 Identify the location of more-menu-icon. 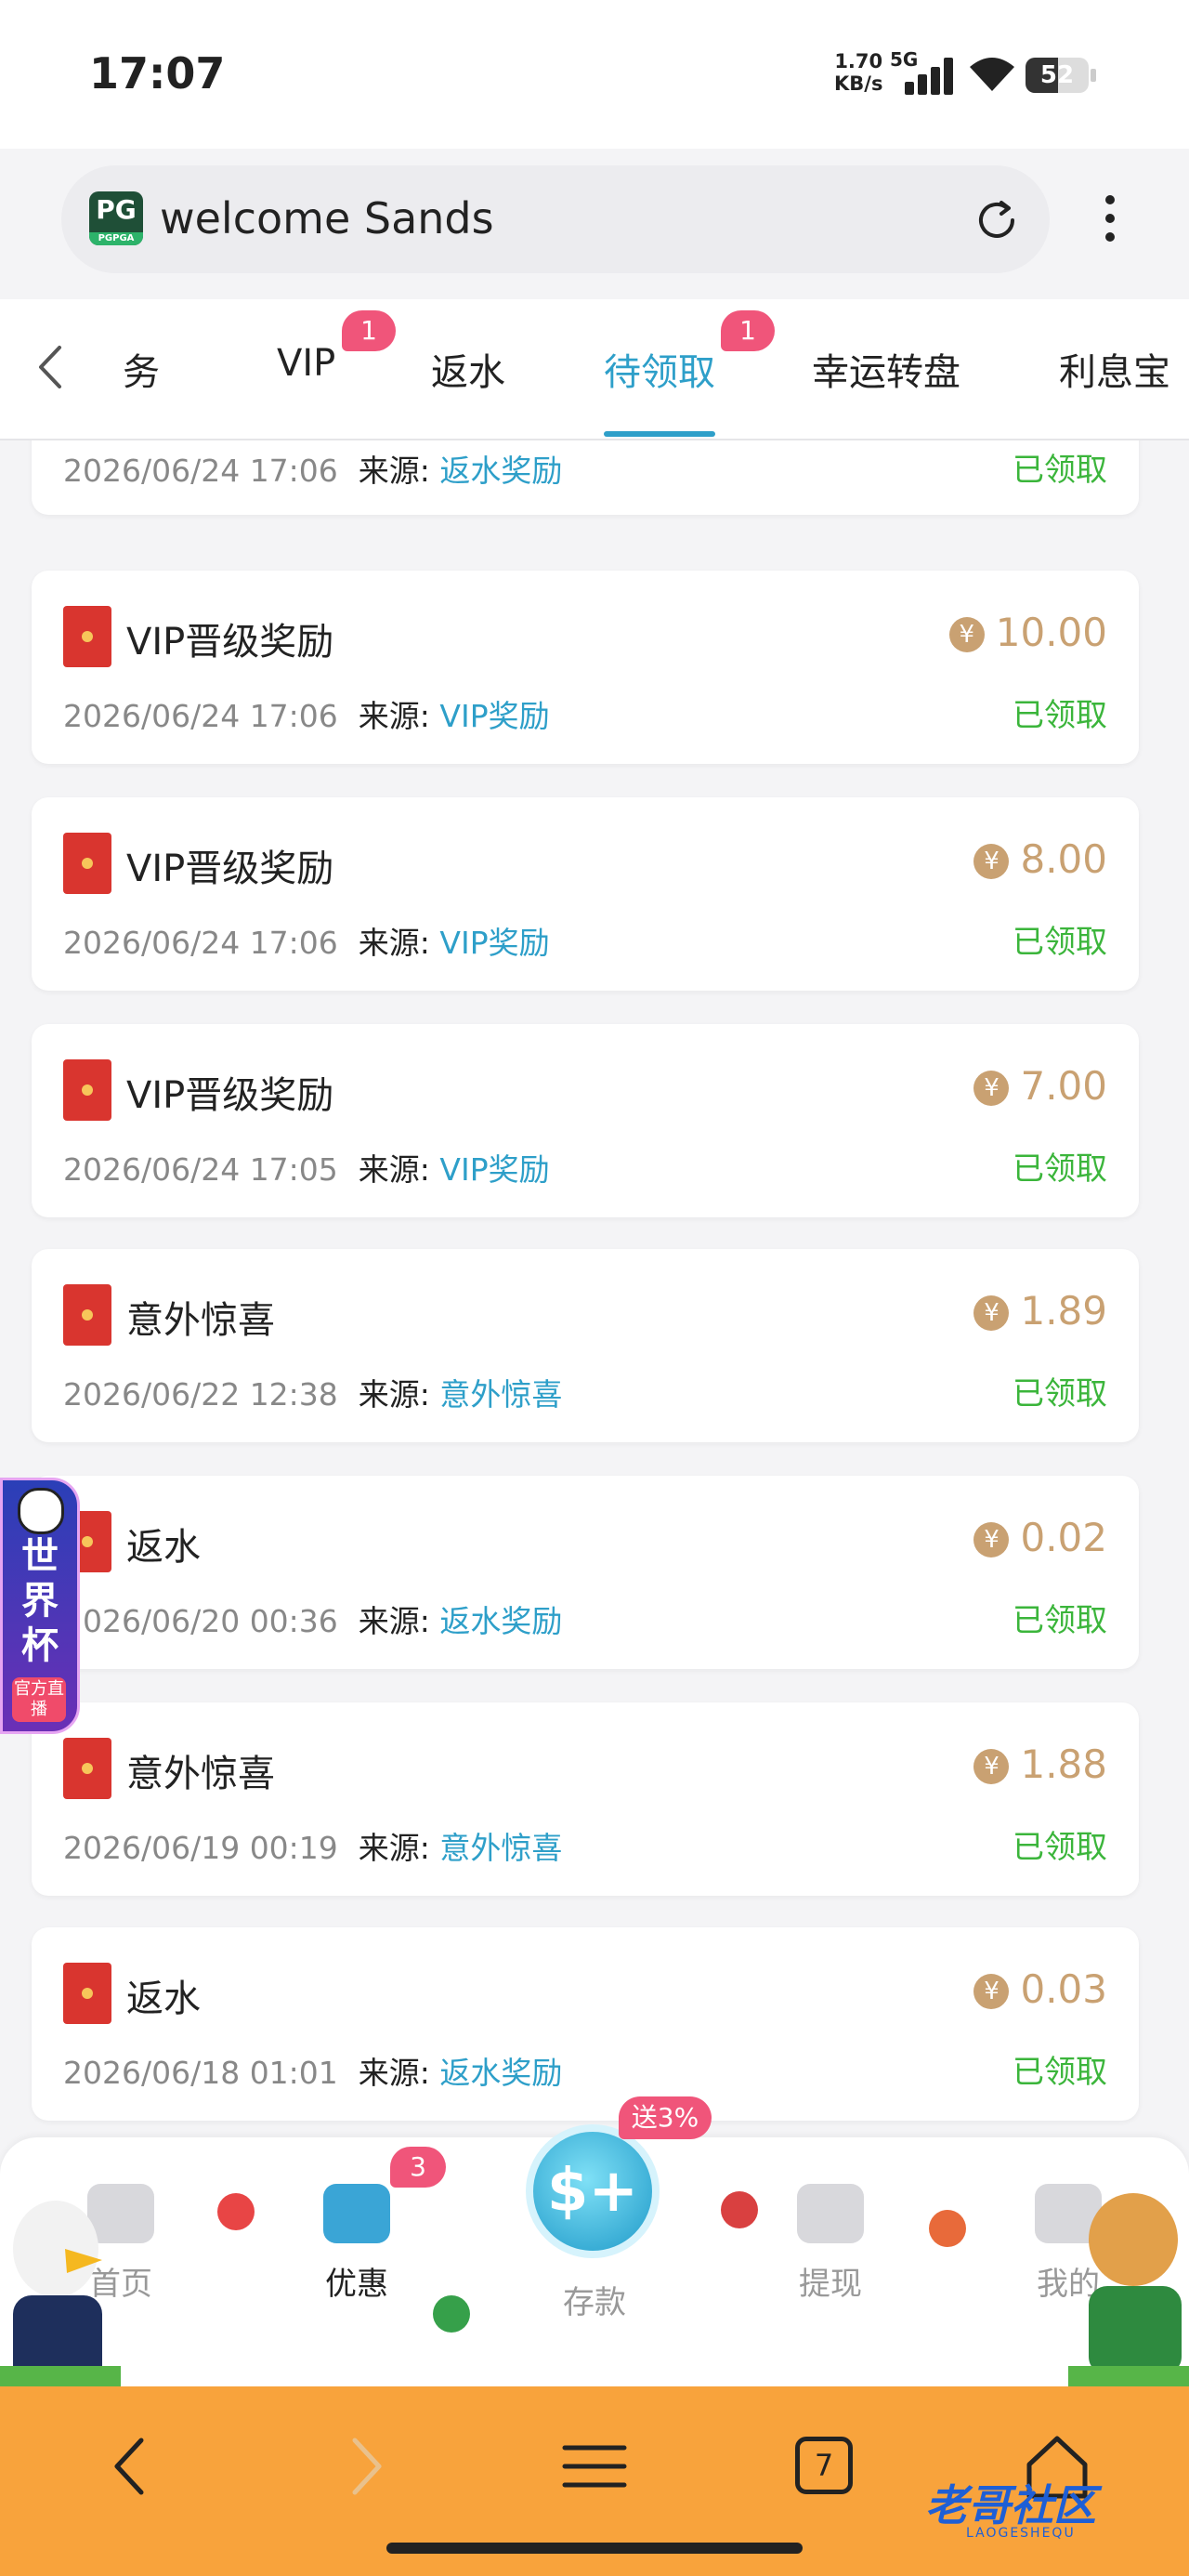
(1110, 222).